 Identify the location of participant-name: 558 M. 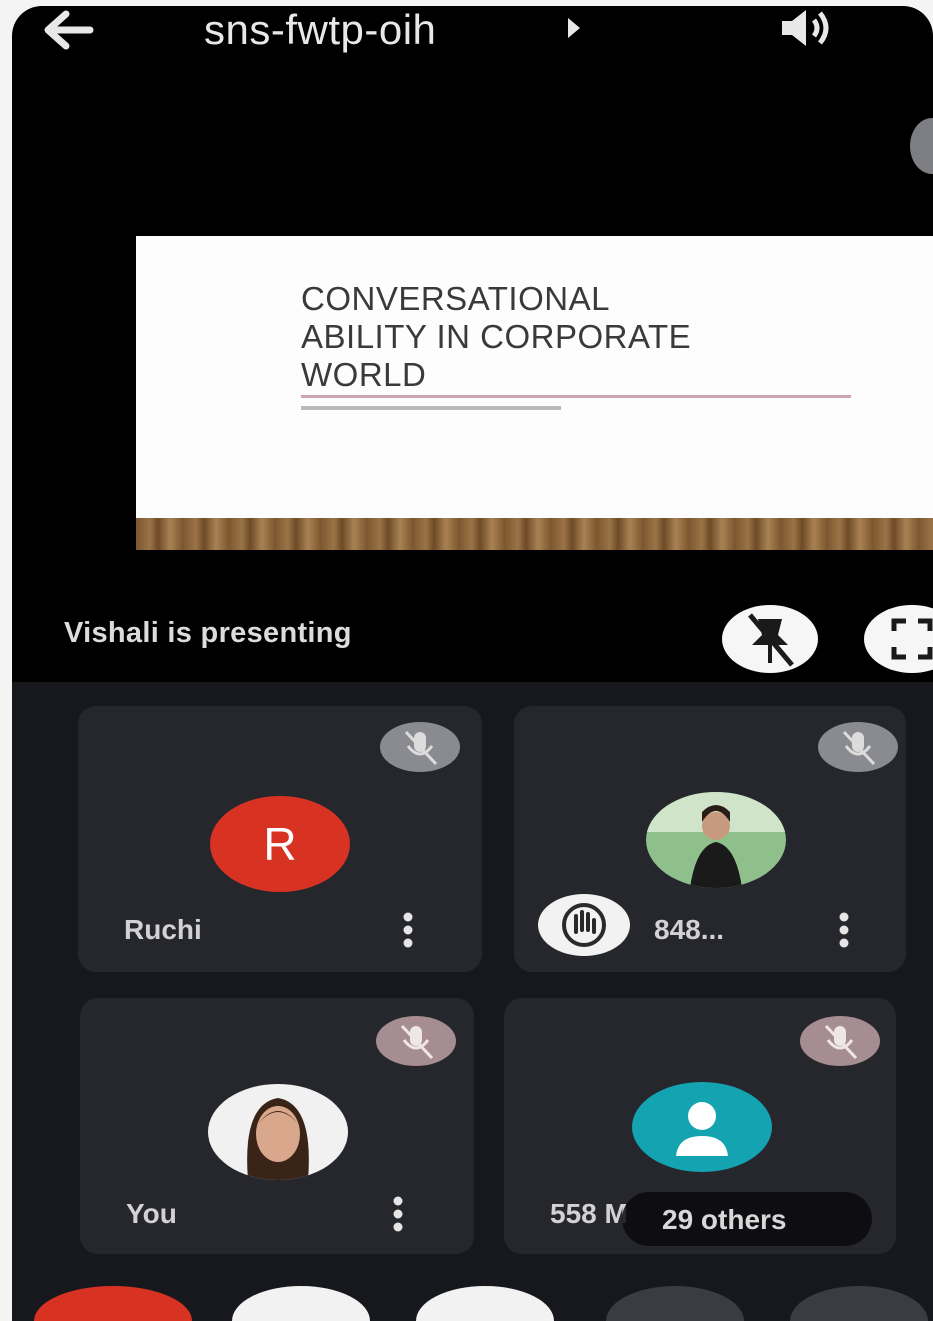
(589, 1213).